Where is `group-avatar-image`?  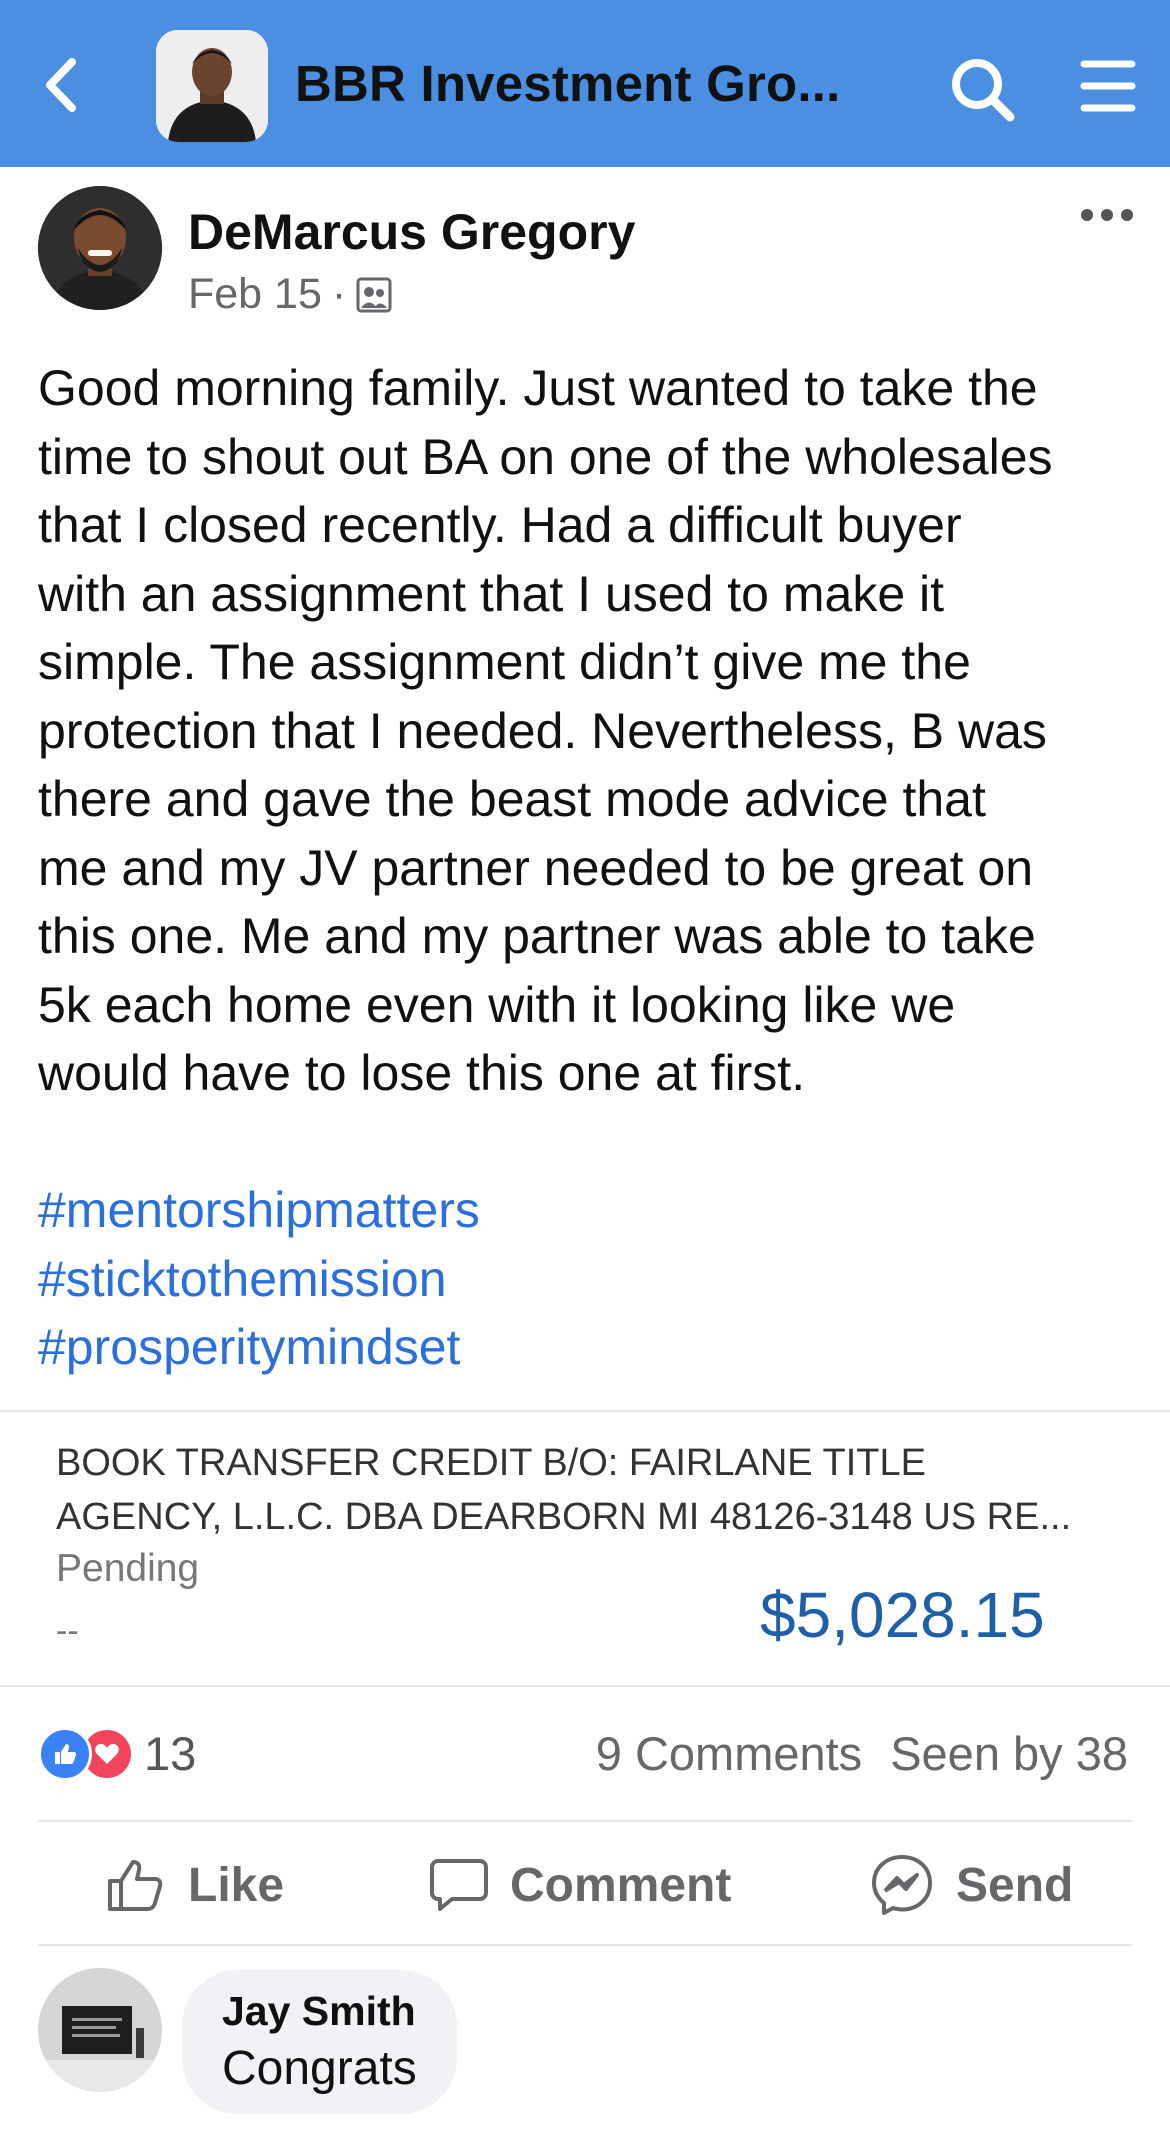 group-avatar-image is located at coordinates (212, 86).